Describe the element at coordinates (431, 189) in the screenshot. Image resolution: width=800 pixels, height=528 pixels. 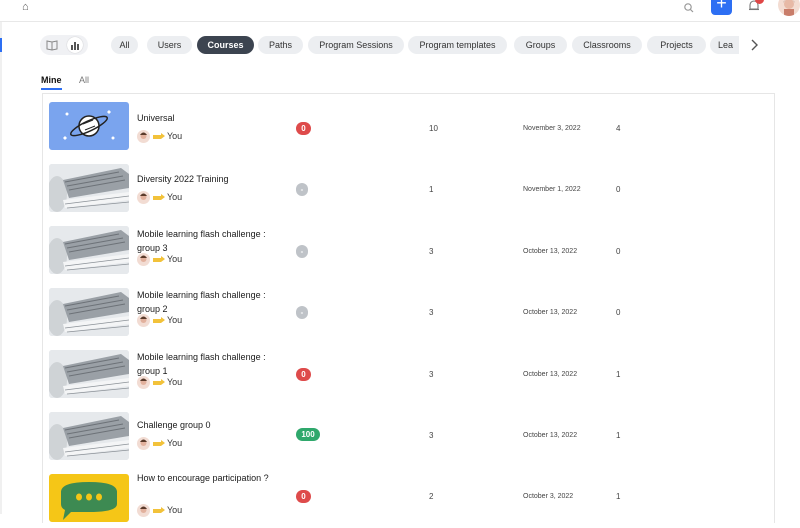
I see `item-count: 1` at that location.